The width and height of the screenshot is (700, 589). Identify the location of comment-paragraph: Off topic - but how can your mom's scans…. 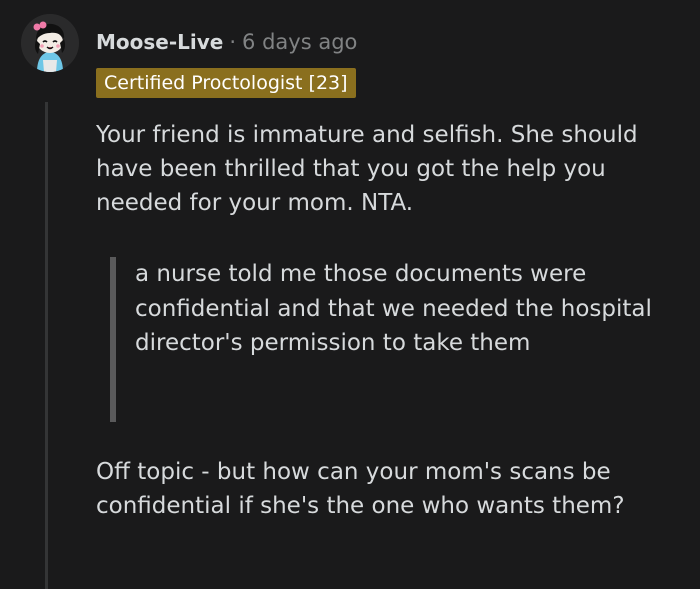
(360, 489).